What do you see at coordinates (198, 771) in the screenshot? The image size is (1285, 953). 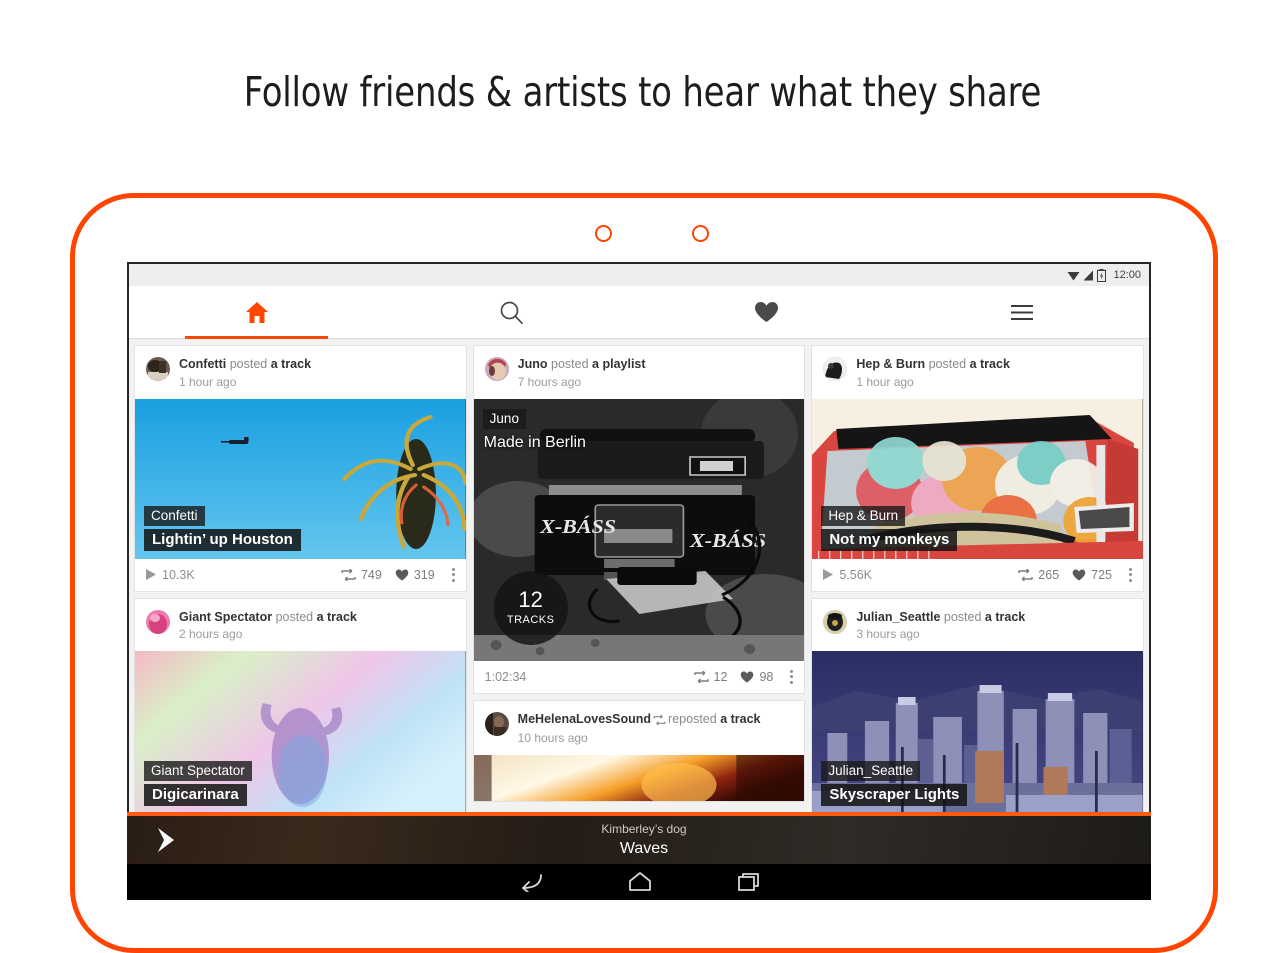 I see `artwork-user-tag: Giant Spectator` at bounding box center [198, 771].